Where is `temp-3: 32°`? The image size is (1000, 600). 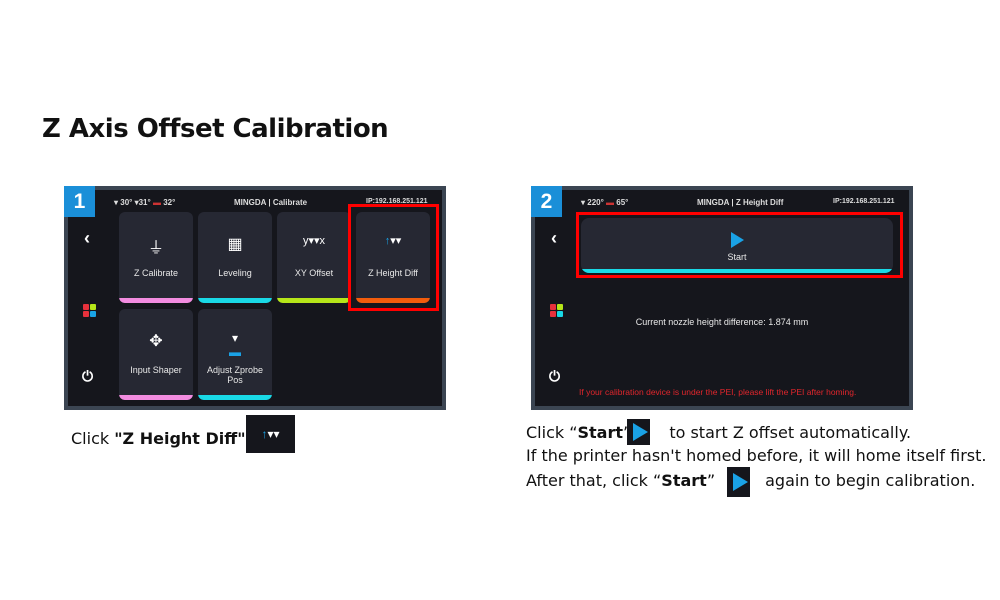
temp-3: 32° is located at coordinates (169, 202).